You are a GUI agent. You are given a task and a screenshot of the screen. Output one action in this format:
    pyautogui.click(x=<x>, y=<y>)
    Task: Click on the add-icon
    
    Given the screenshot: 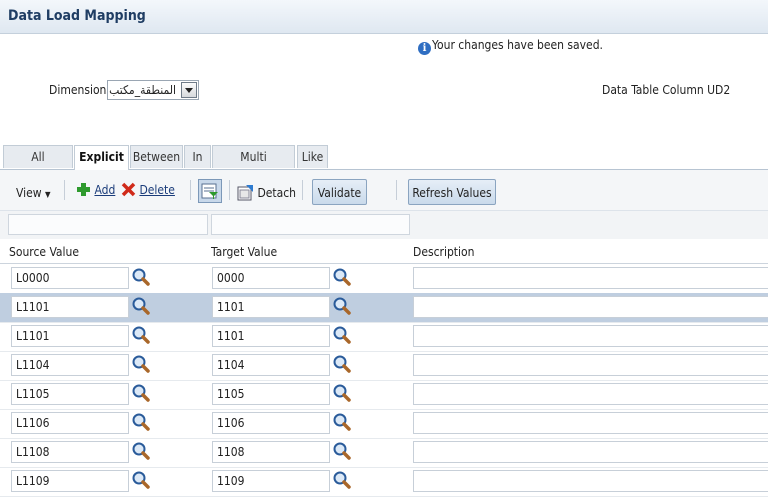 What is the action you would take?
    pyautogui.click(x=83, y=189)
    